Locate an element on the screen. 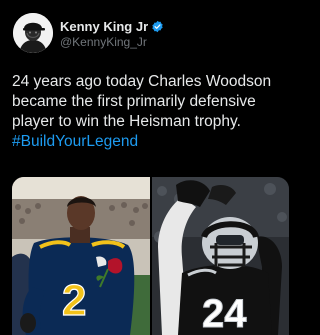 This screenshot has height=335, width=320. jersey-number-michigan: 2 is located at coordinates (74, 300).